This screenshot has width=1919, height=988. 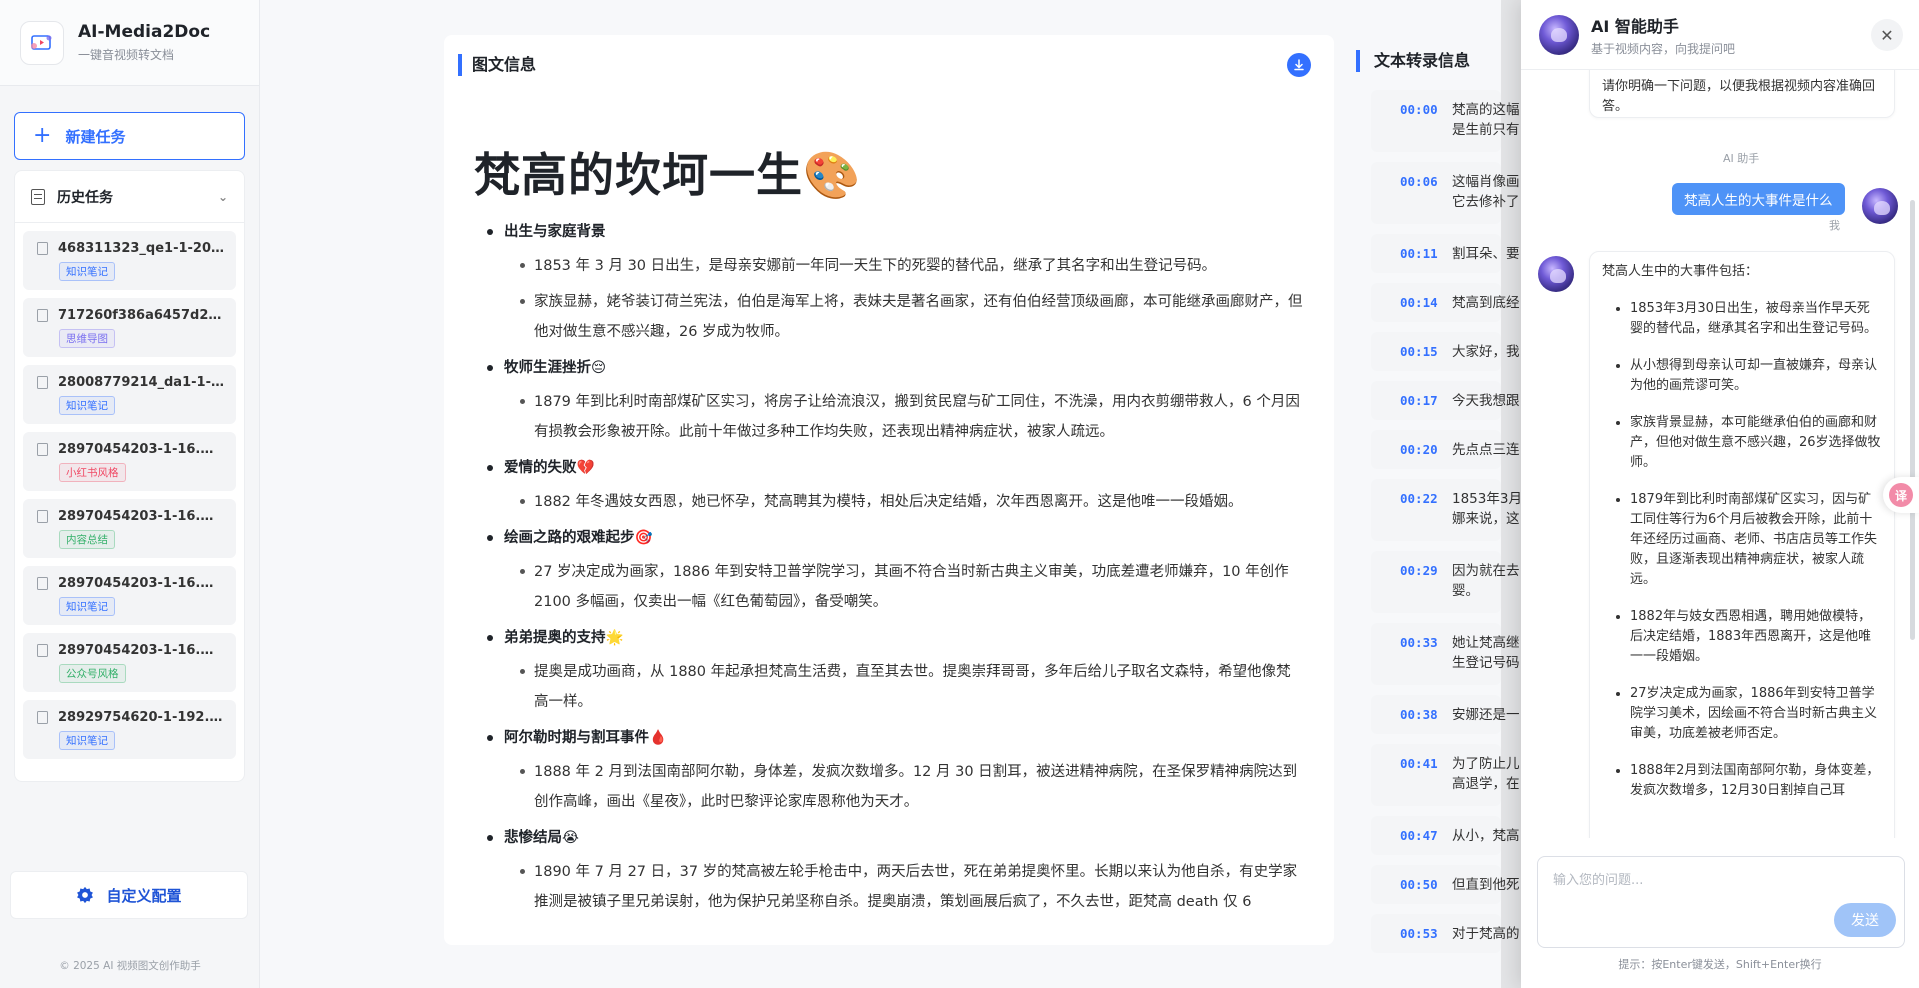 I want to click on segment-timestamp: 00:20, so click(x=1419, y=449).